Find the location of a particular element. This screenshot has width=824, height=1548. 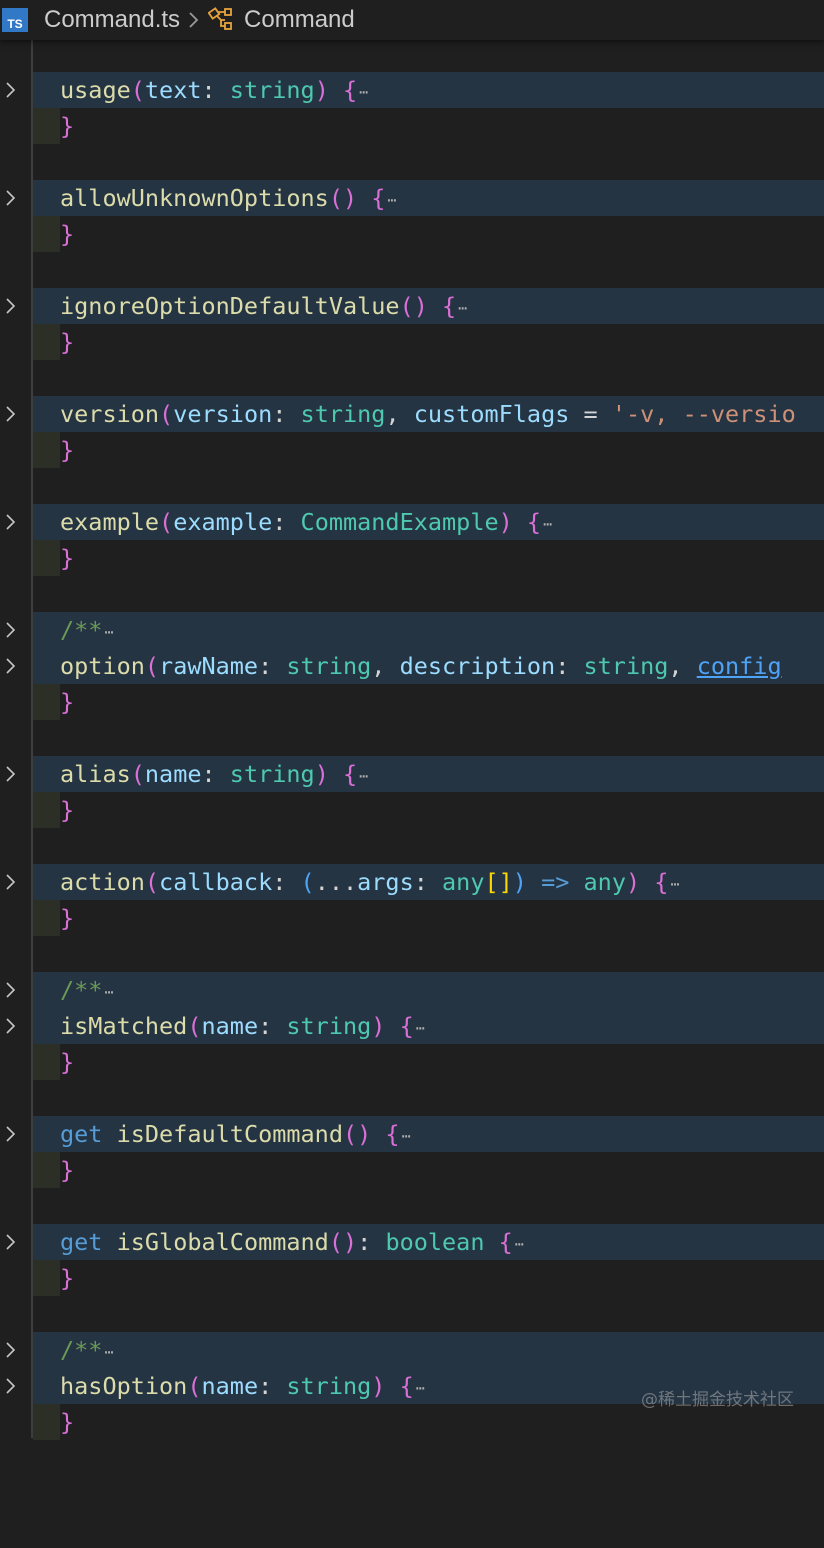

method-name: action is located at coordinates (102, 882).